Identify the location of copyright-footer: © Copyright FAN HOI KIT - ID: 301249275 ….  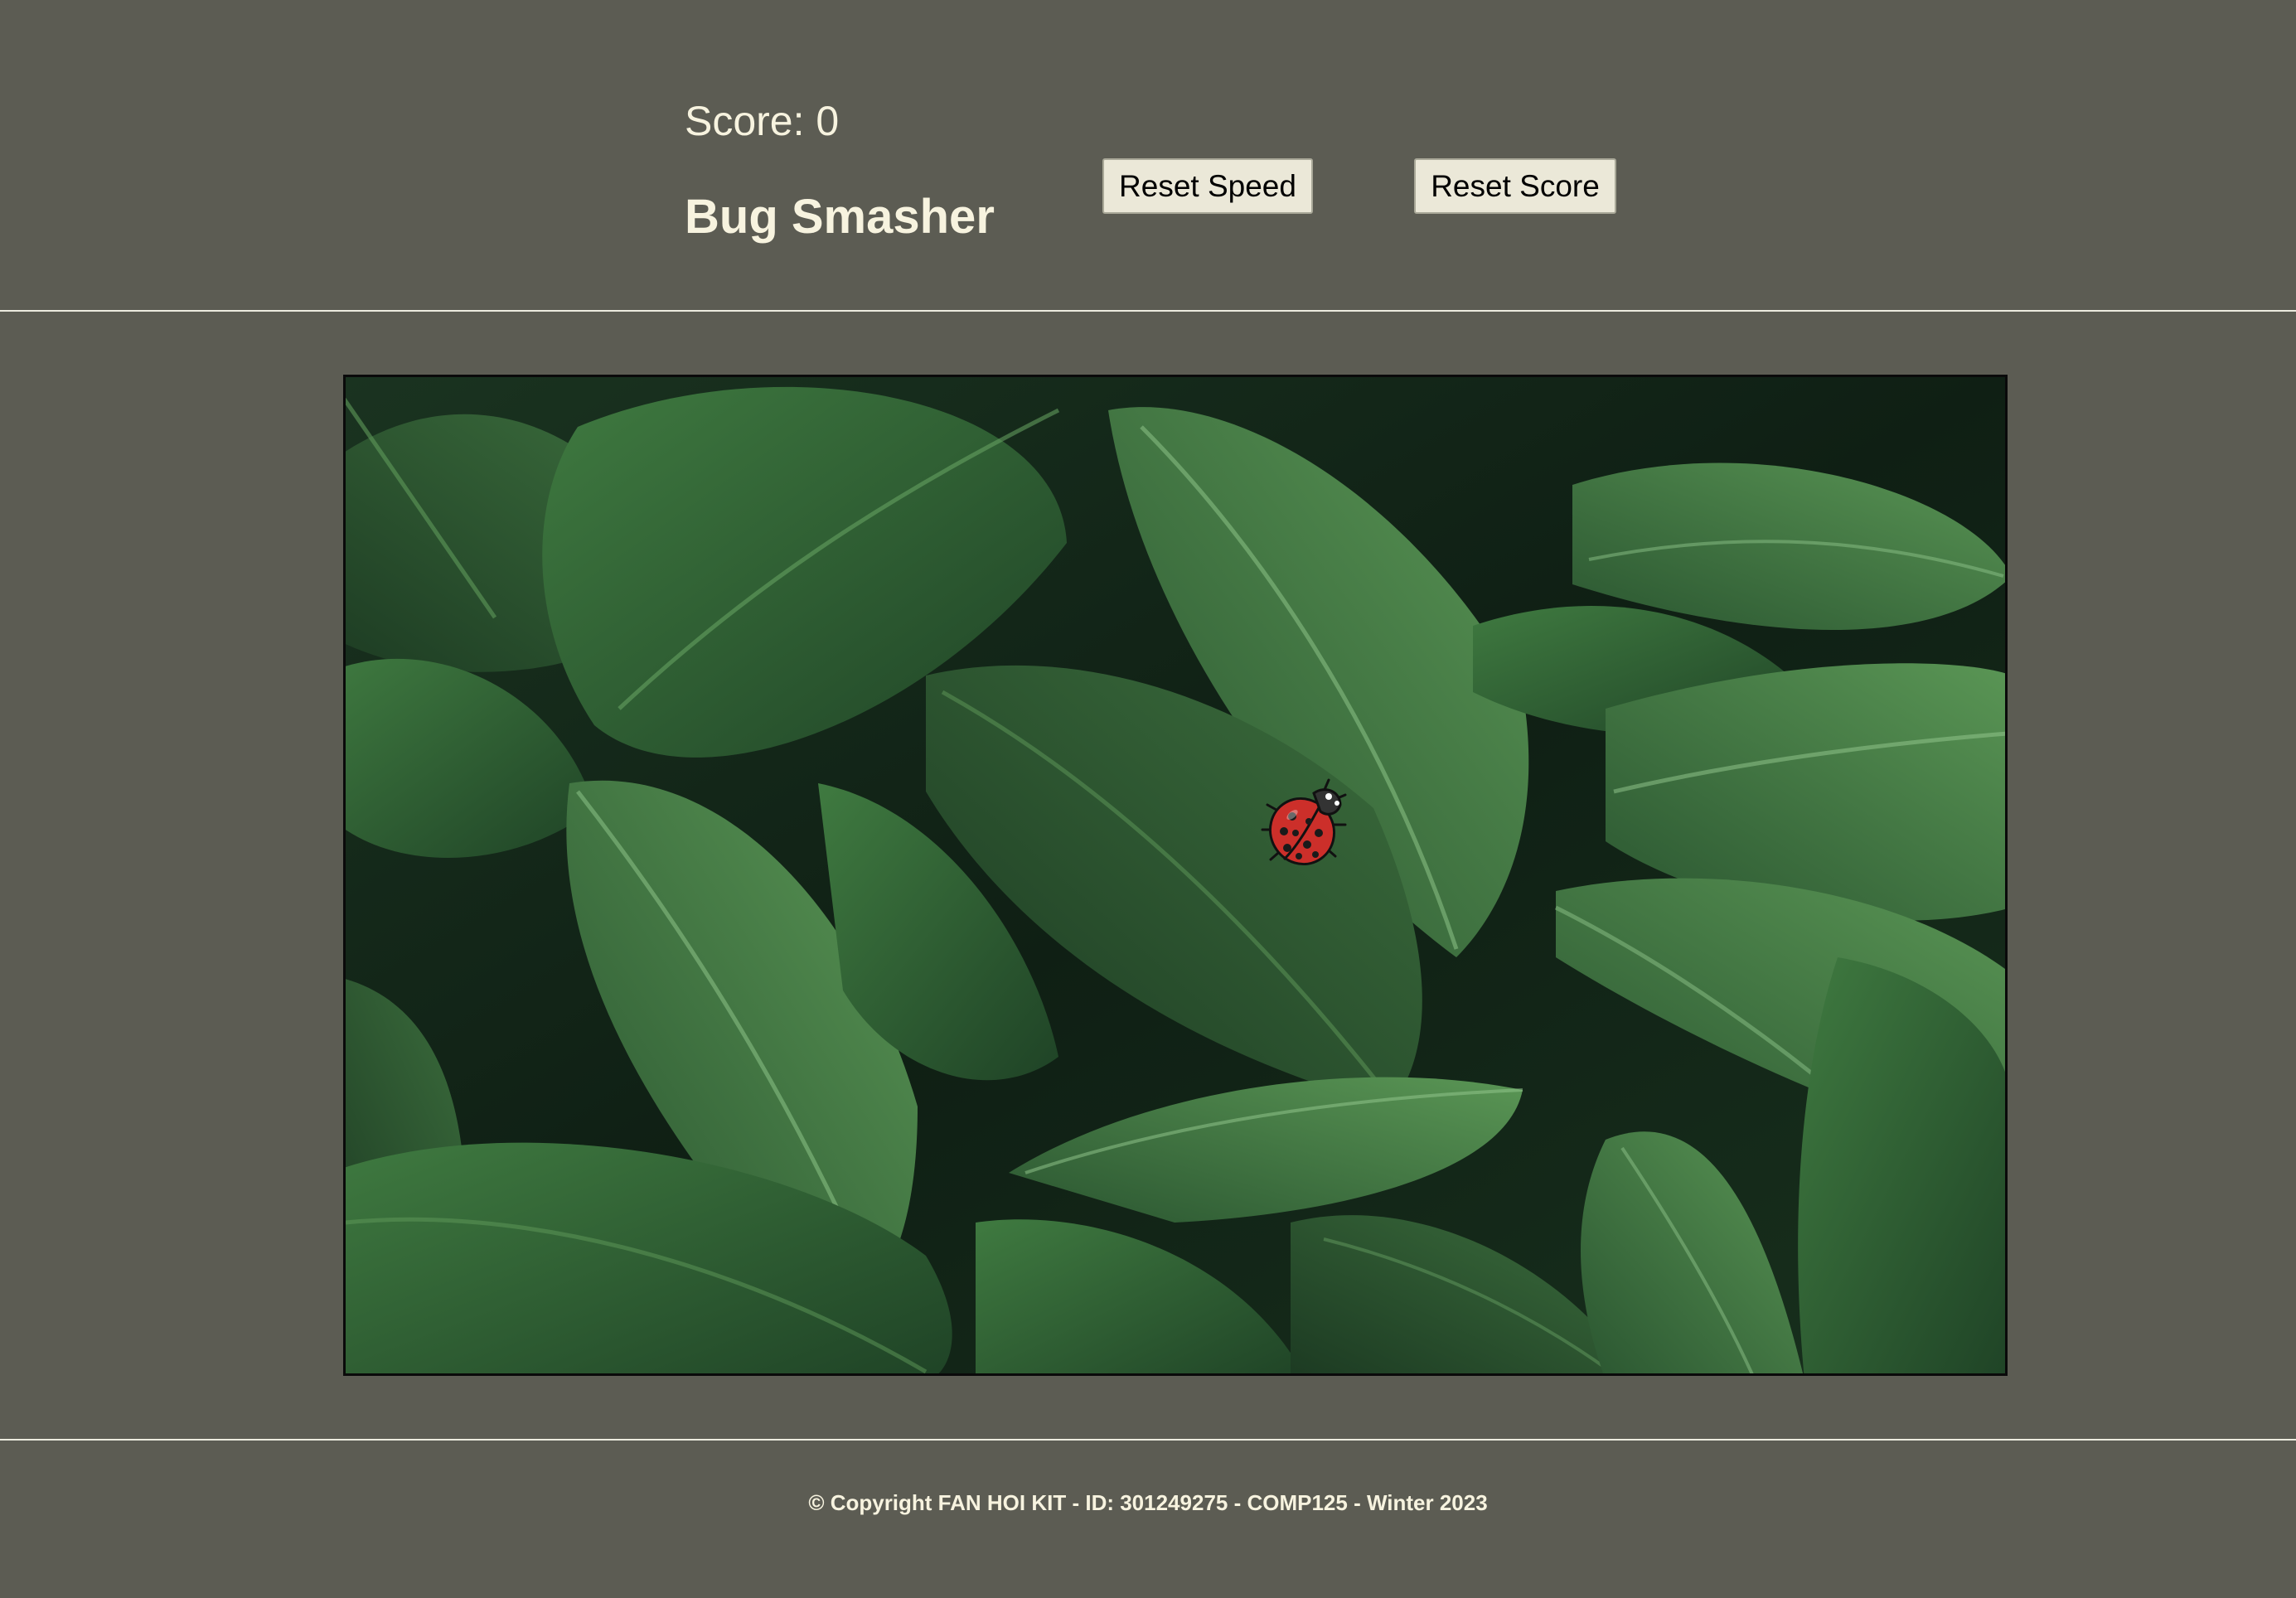
(1148, 1503).